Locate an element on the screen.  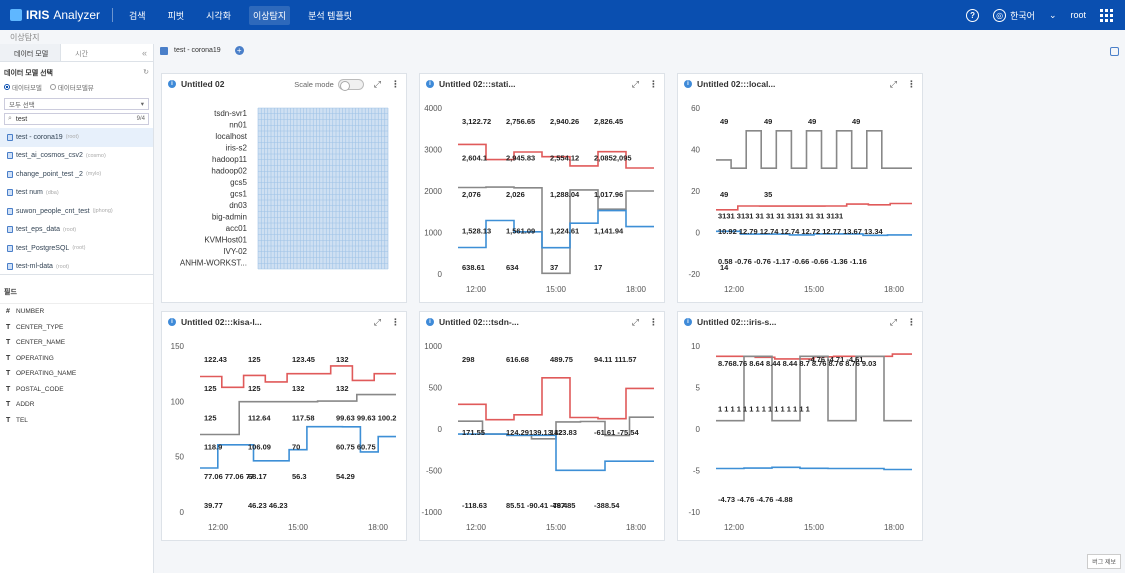
field-type-icon: T is located at coordinates (8, 343).